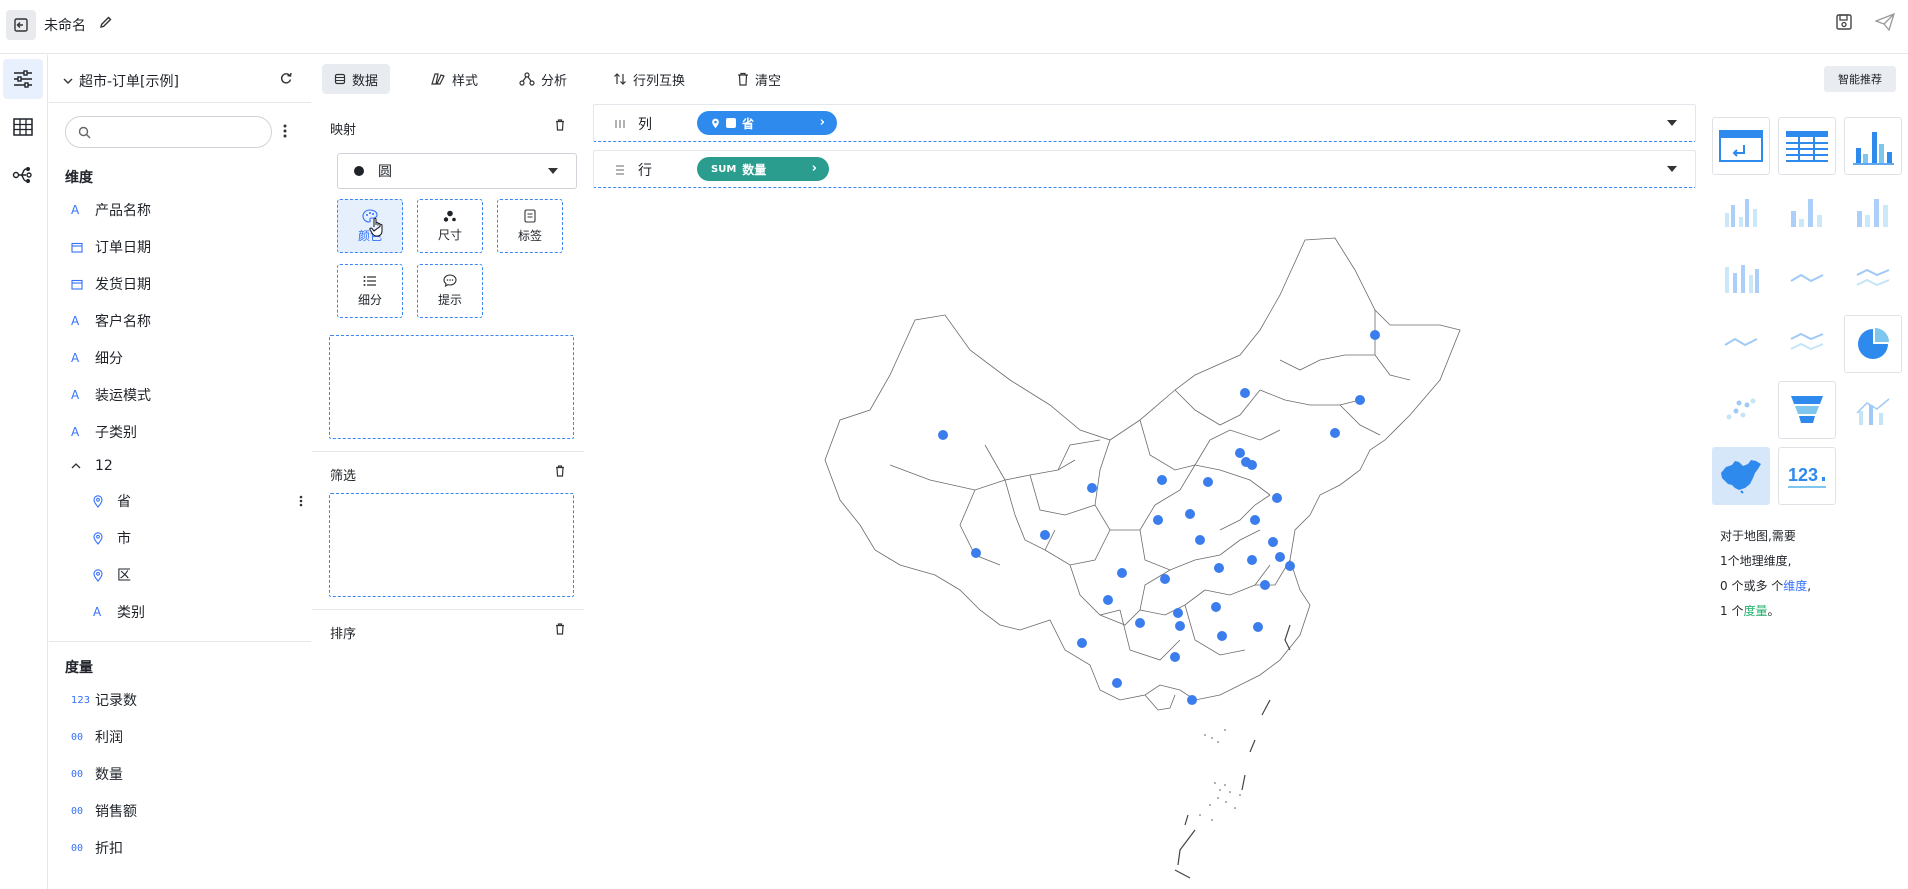  What do you see at coordinates (450, 291) in the screenshot?
I see `mark-tooltip-button: 提示` at bounding box center [450, 291].